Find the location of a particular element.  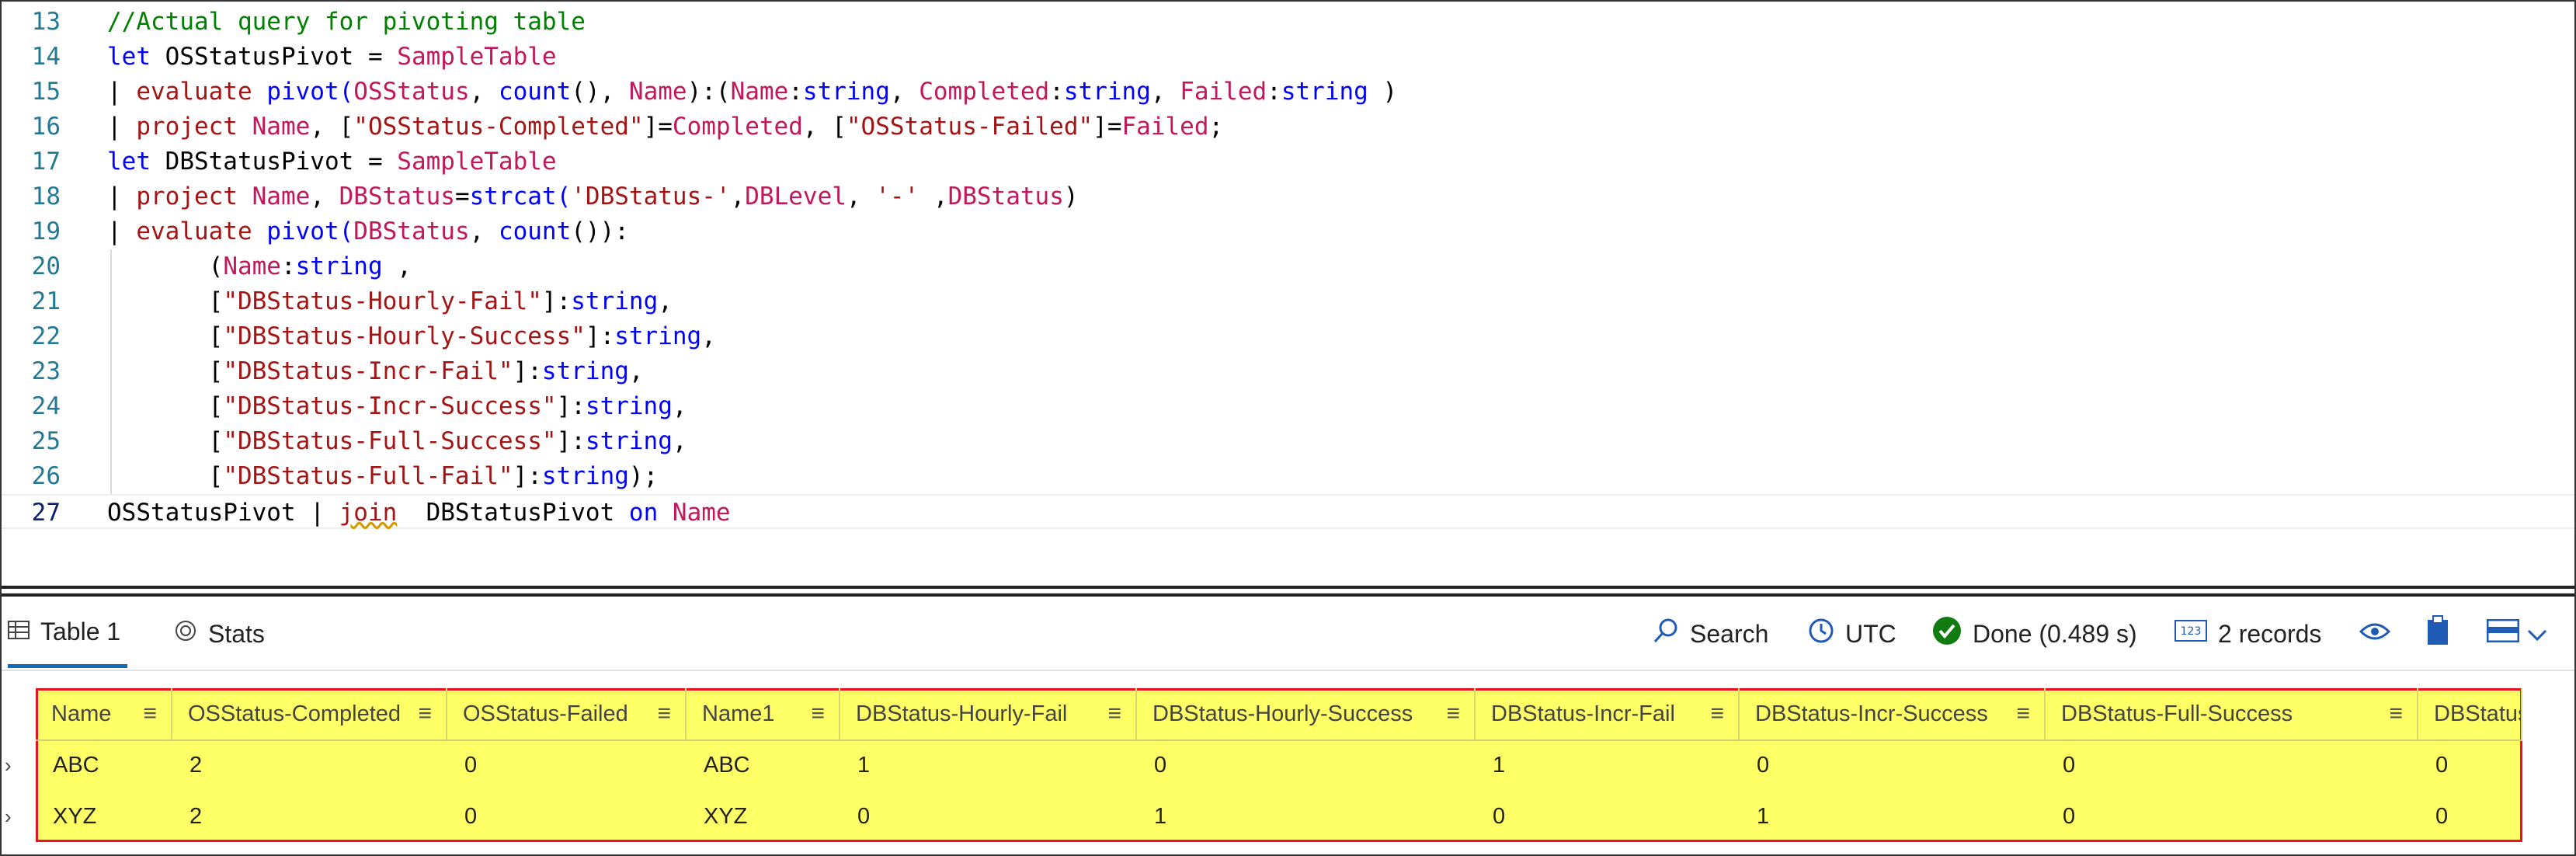

code-line: 14 let OSStatusPivot = SampleTable is located at coordinates (1288, 57).